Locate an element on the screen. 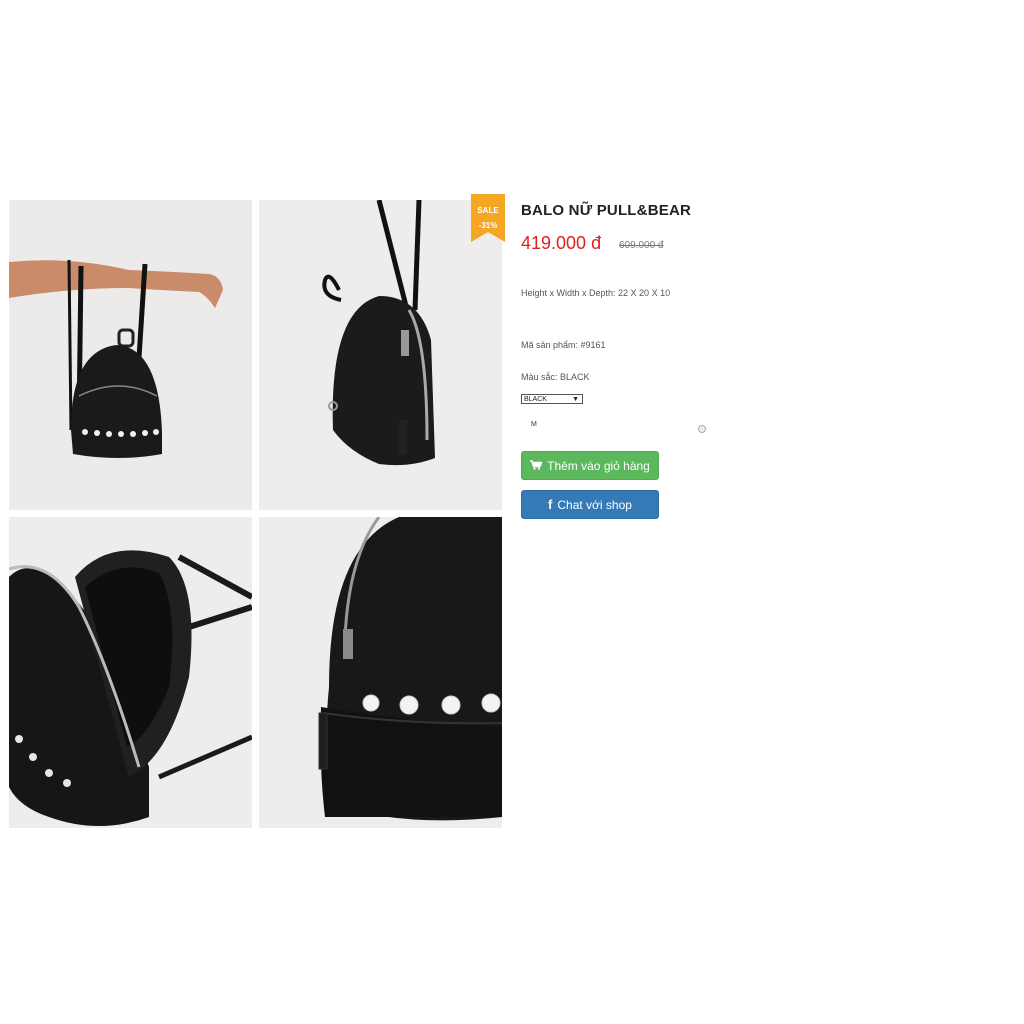 This screenshot has width=1024, height=1024. facebook-icon: f is located at coordinates (550, 504).